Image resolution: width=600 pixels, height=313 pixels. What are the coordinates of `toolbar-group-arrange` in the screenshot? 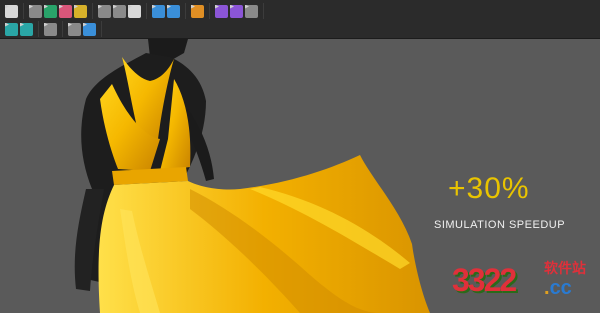 It's located at (19, 29).